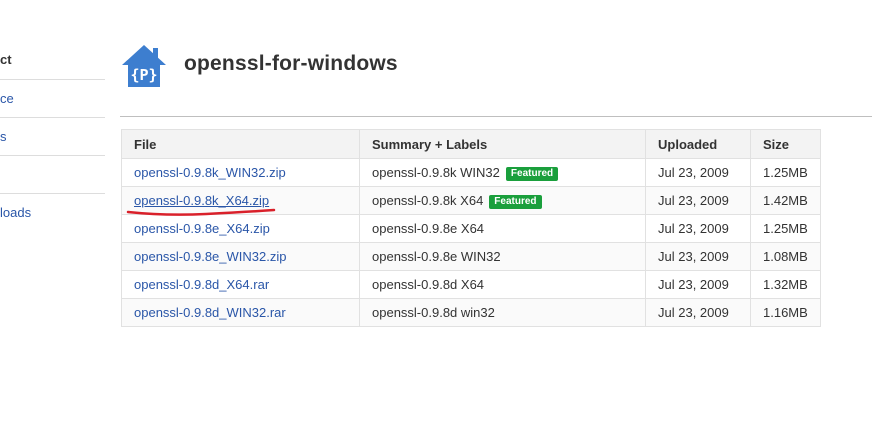 This screenshot has width=872, height=445. I want to click on column-header-uploaded: Uploaded, so click(698, 144).